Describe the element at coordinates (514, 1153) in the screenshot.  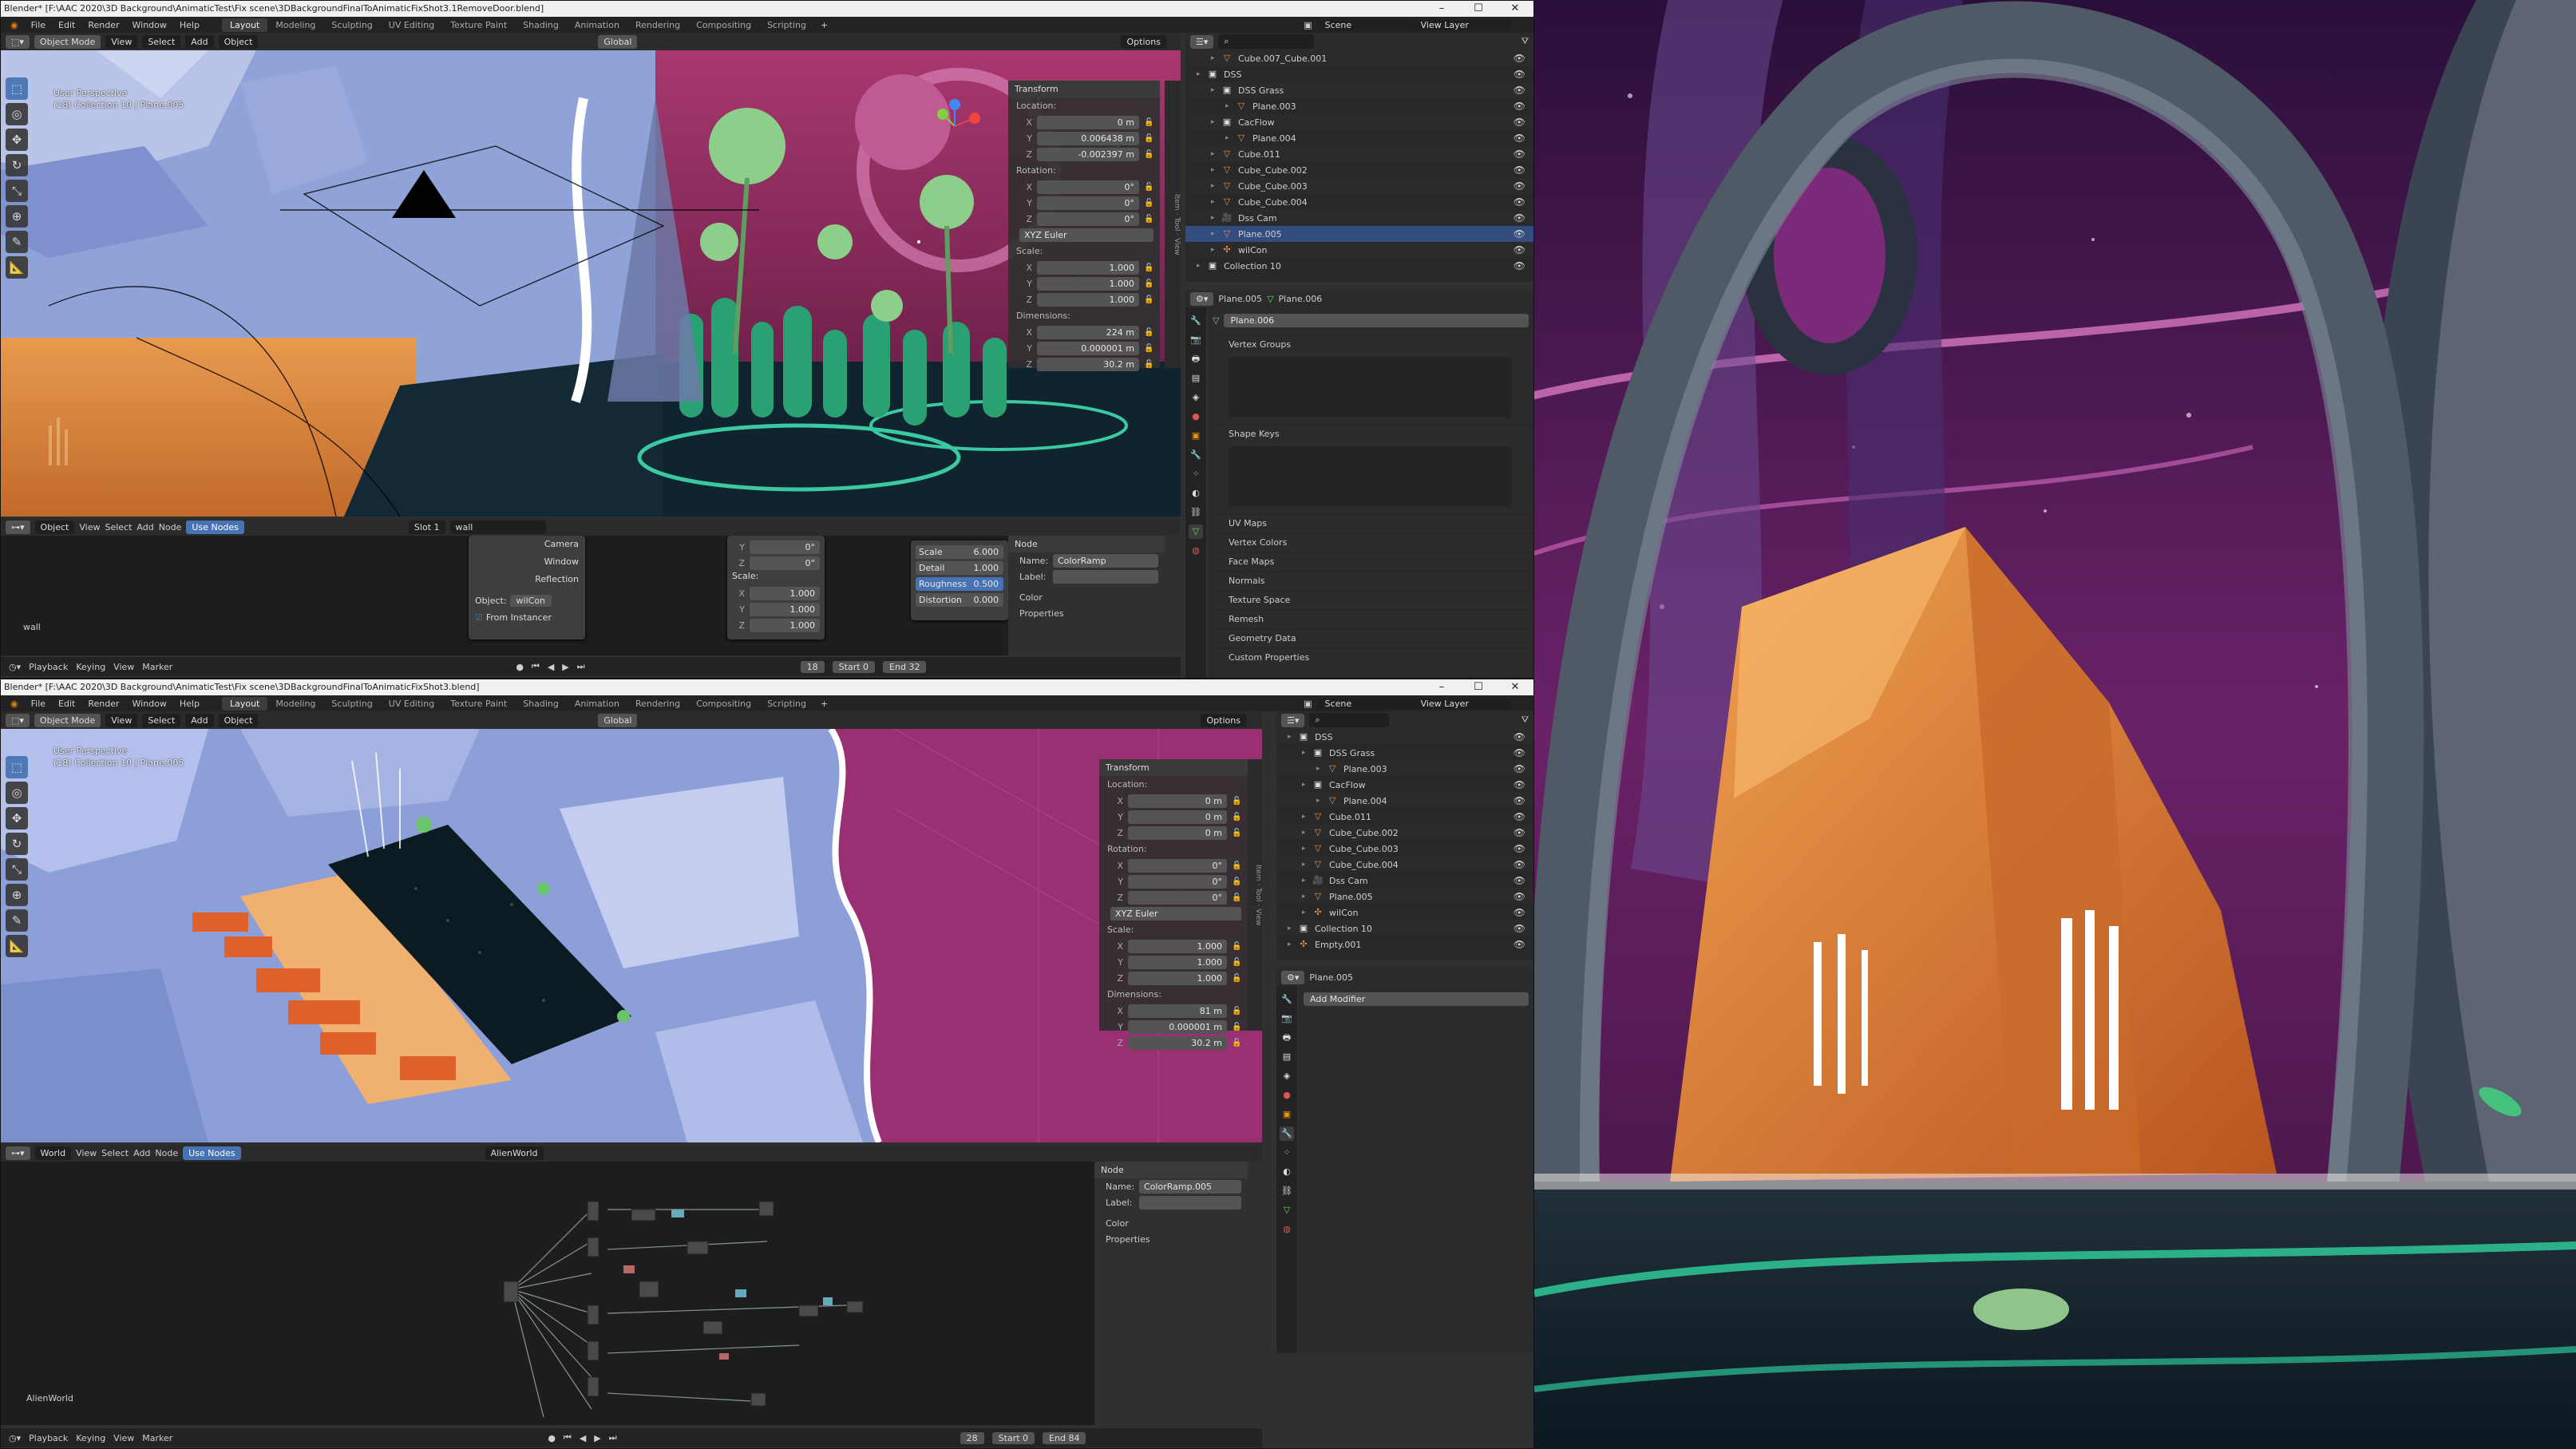
I see `world-select: AlienWorld` at that location.